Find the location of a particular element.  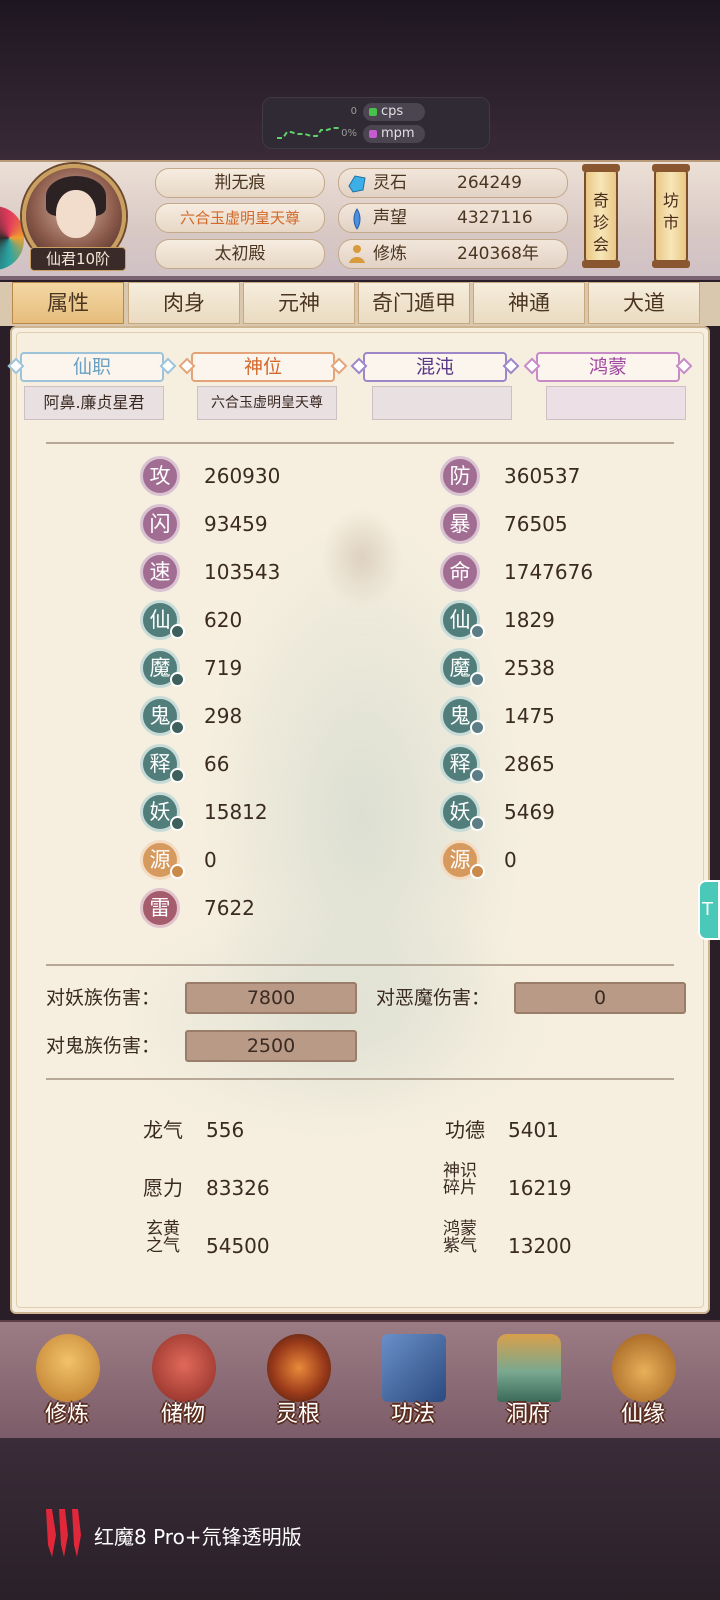

attr-value: 2538 is located at coordinates (529, 668).